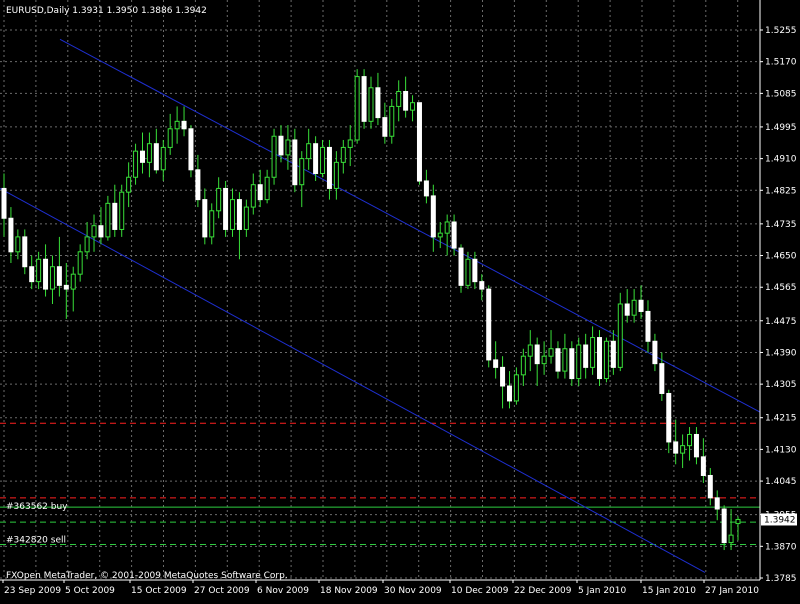 The height and width of the screenshot is (604, 800). Describe the element at coordinates (543, 591) in the screenshot. I see `x-tick-label: 22 Dec 2009` at that location.